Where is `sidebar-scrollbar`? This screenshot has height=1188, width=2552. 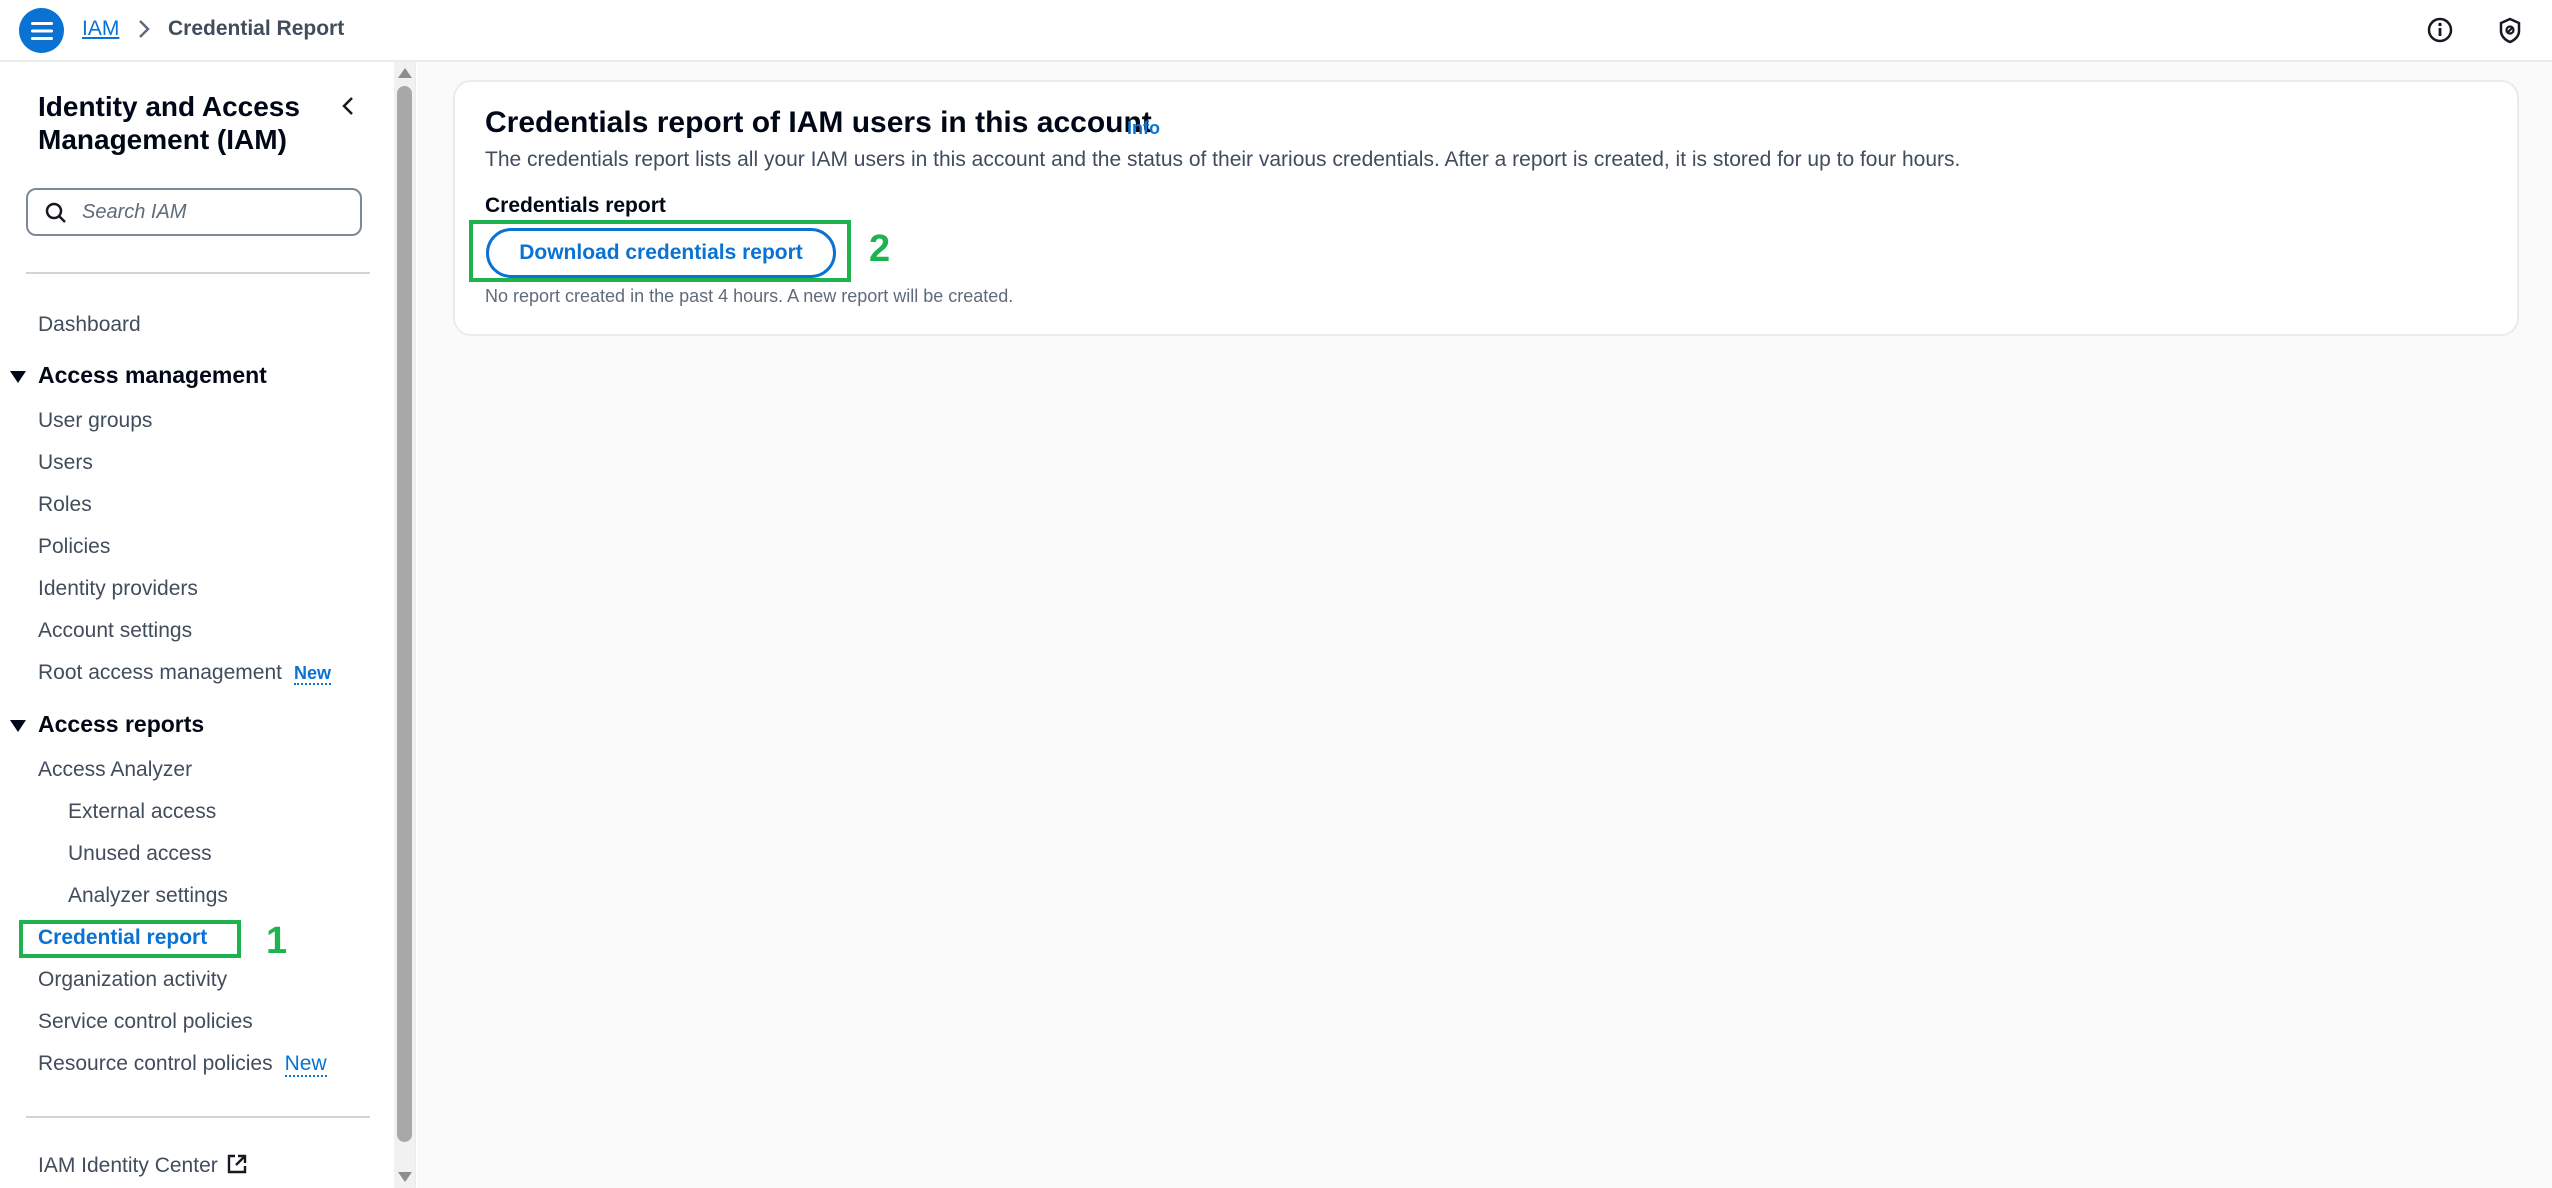
sidebar-scrollbar is located at coordinates (405, 625).